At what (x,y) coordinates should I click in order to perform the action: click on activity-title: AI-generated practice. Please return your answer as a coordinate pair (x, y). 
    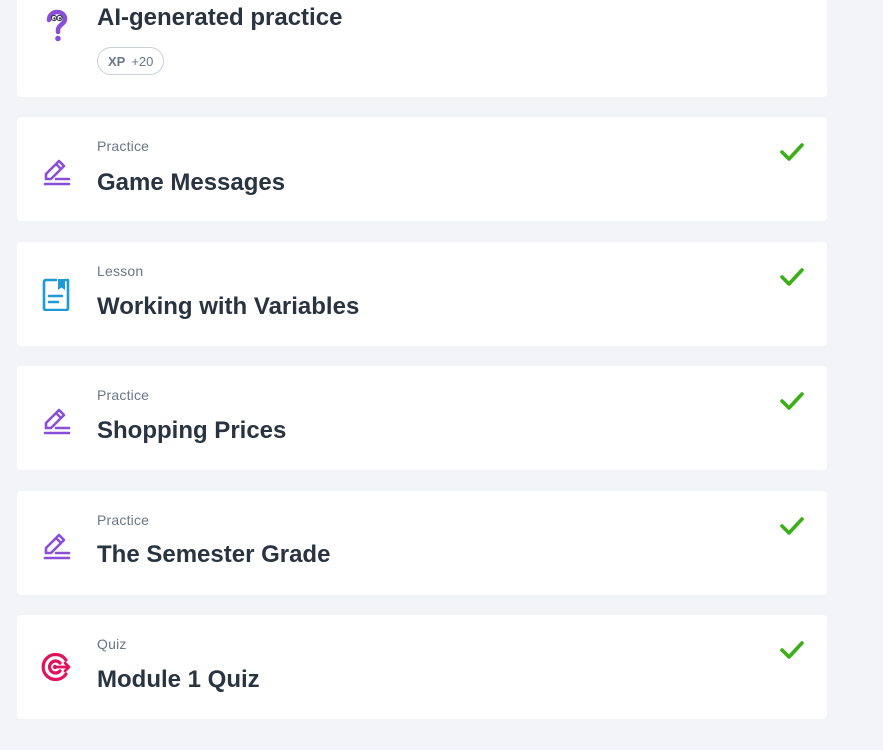
    Looking at the image, I should click on (220, 17).